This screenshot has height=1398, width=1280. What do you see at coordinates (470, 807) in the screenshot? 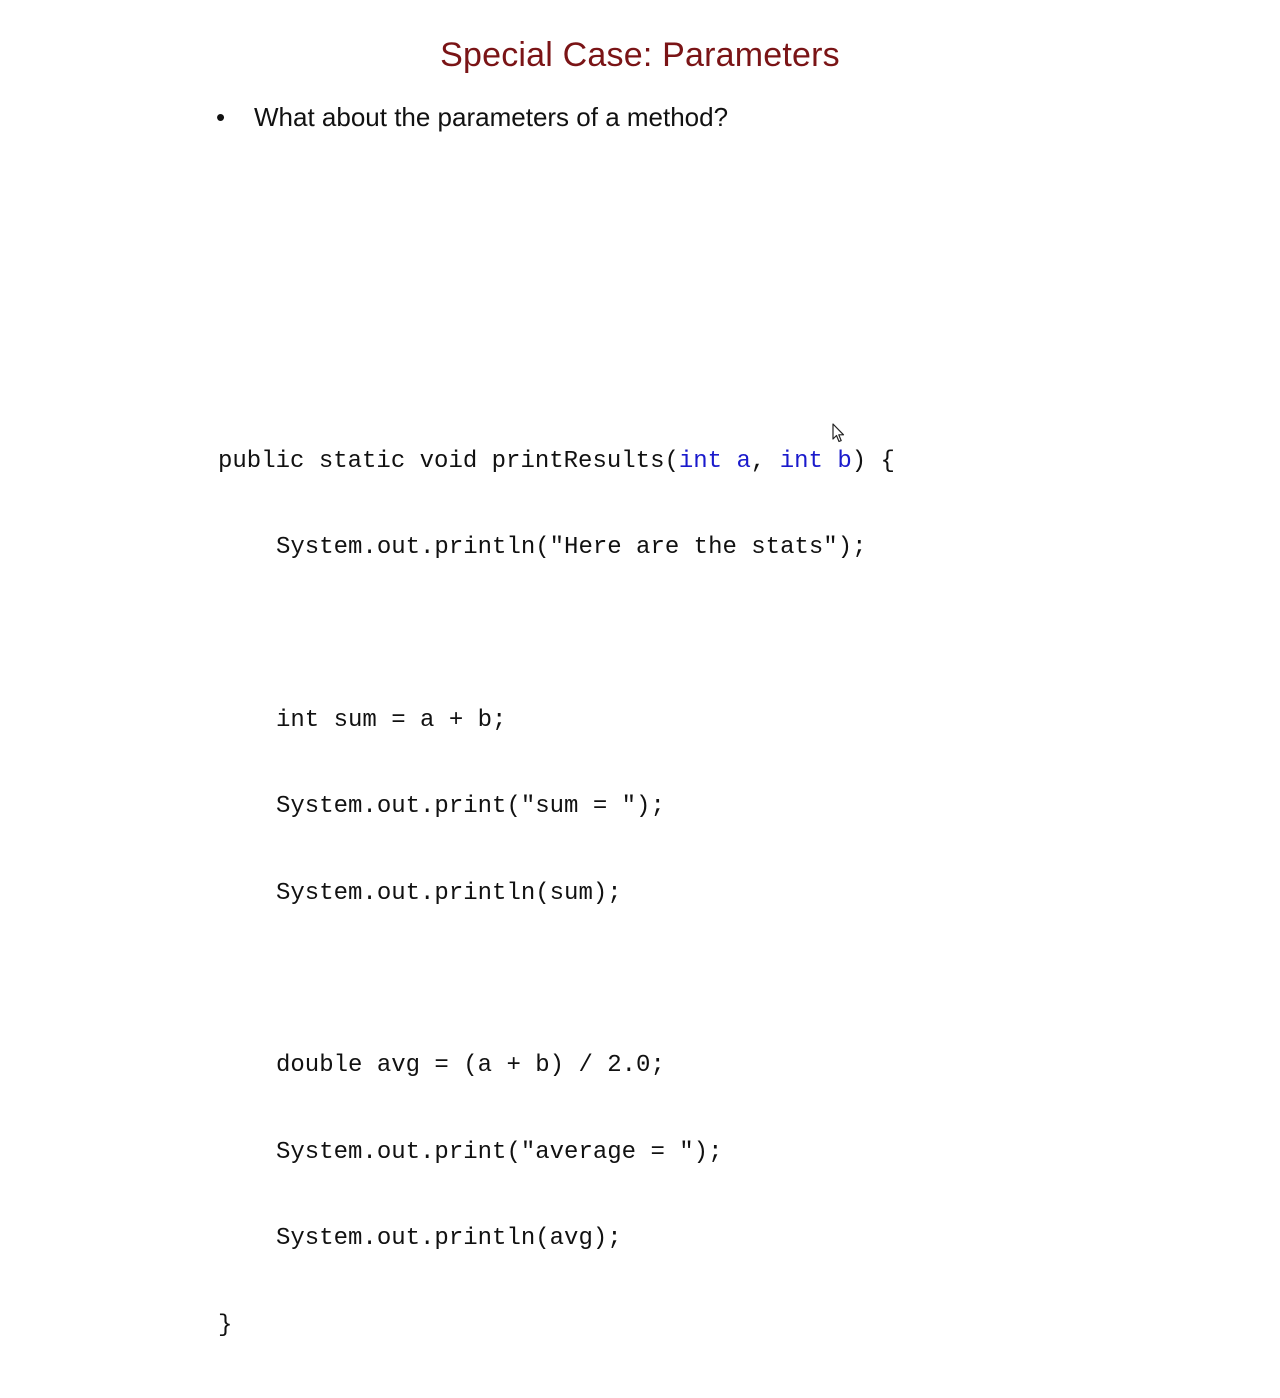
I see `code-line-print-sum-label: System.out.print("sum = ");` at bounding box center [470, 807].